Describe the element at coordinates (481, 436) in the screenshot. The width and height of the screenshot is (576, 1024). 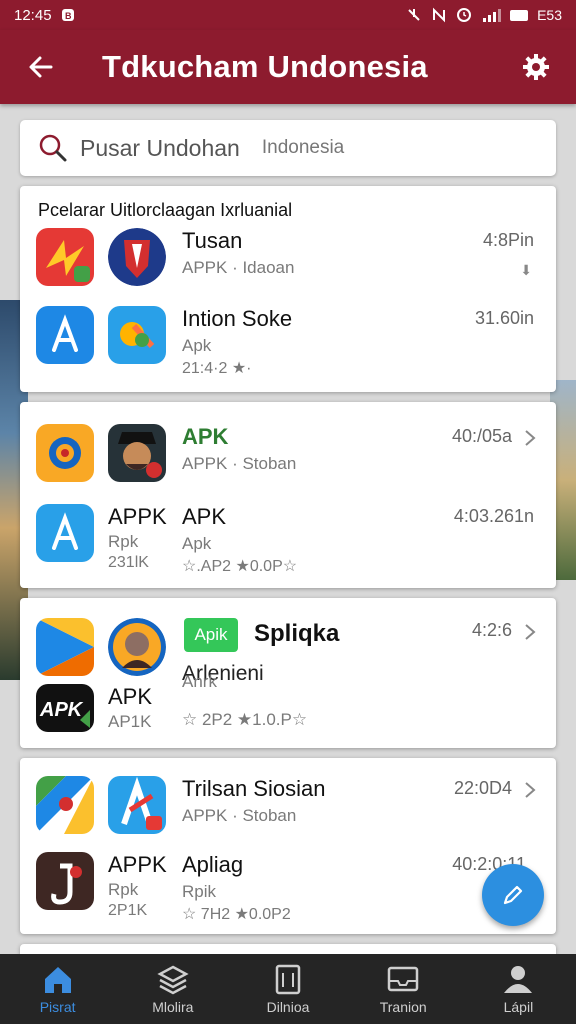
I see `app-time: 40:/05a` at that location.